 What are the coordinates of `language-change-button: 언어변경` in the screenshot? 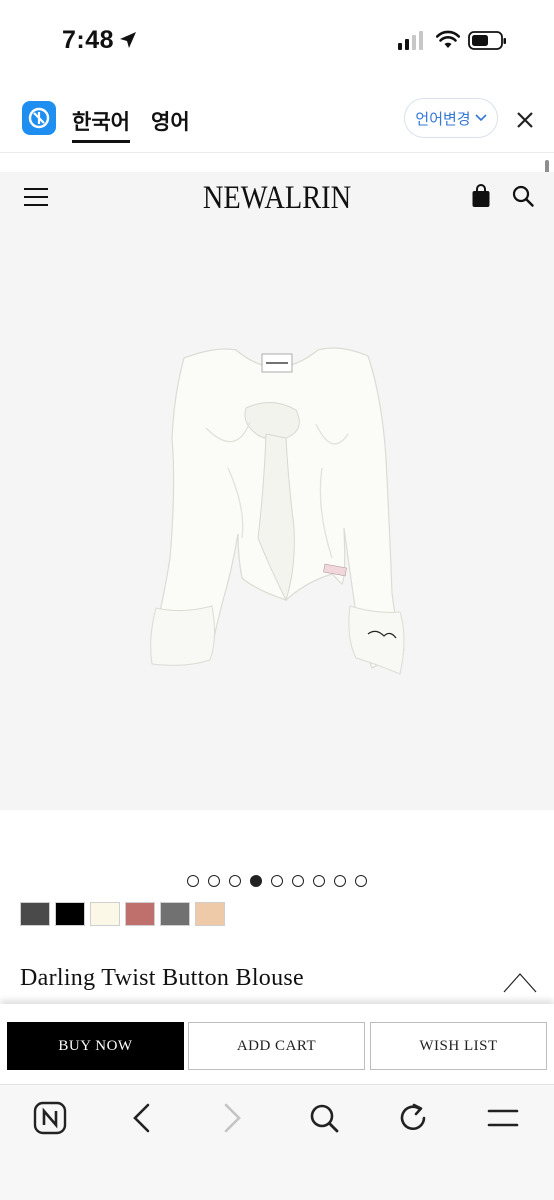 It's located at (451, 118).